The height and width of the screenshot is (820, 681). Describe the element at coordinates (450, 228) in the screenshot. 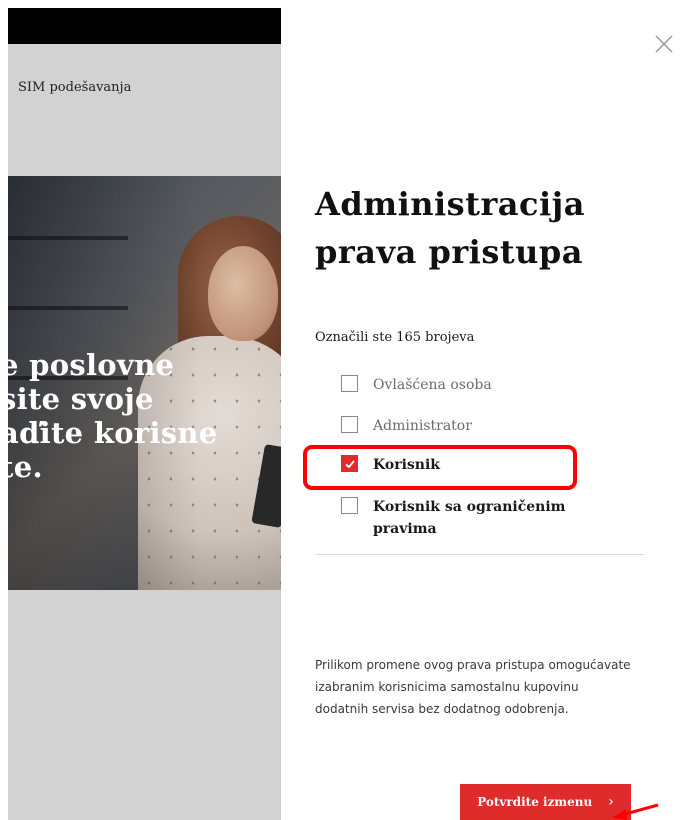

I see `dialog-title: Administracija prava pristupa` at that location.